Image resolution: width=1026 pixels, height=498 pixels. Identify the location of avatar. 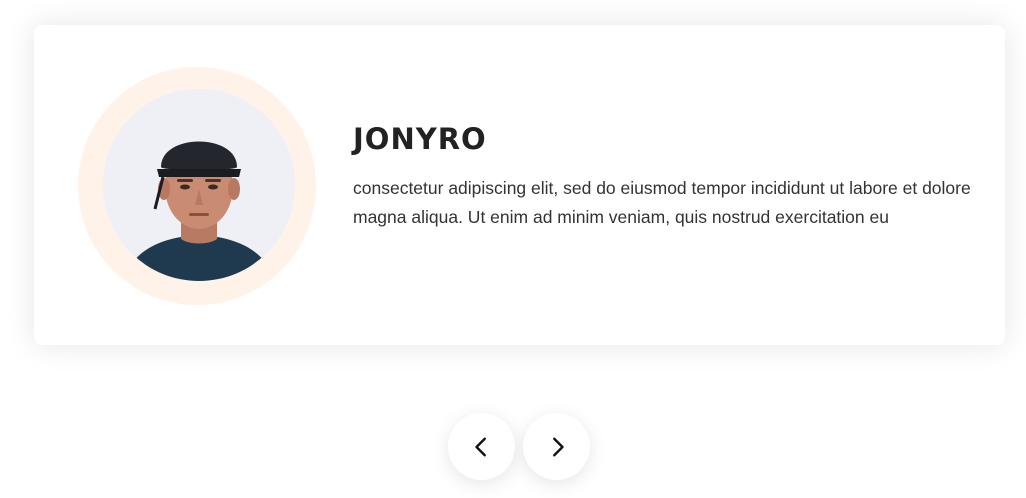
(199, 185).